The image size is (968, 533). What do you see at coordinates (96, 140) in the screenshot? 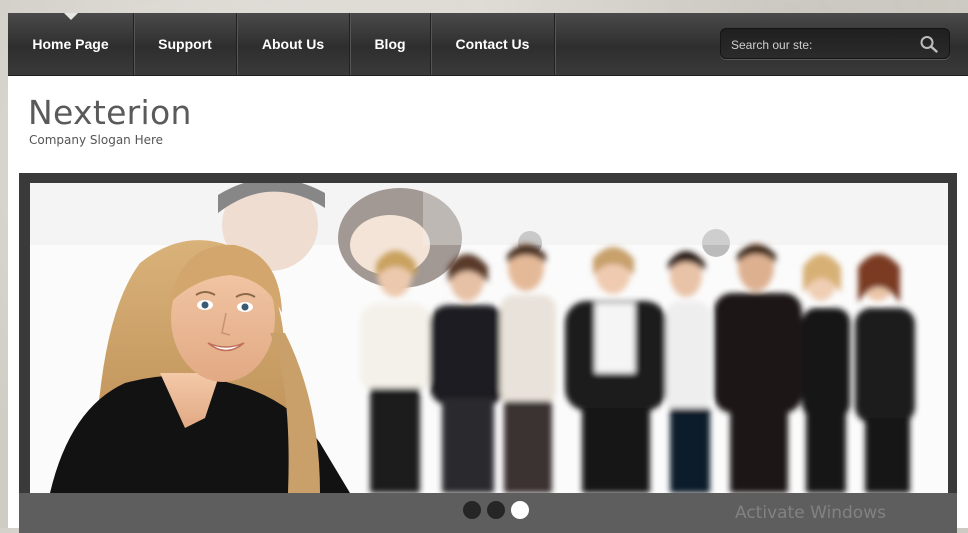
I see `company-slogan: Company Slogan Here` at bounding box center [96, 140].